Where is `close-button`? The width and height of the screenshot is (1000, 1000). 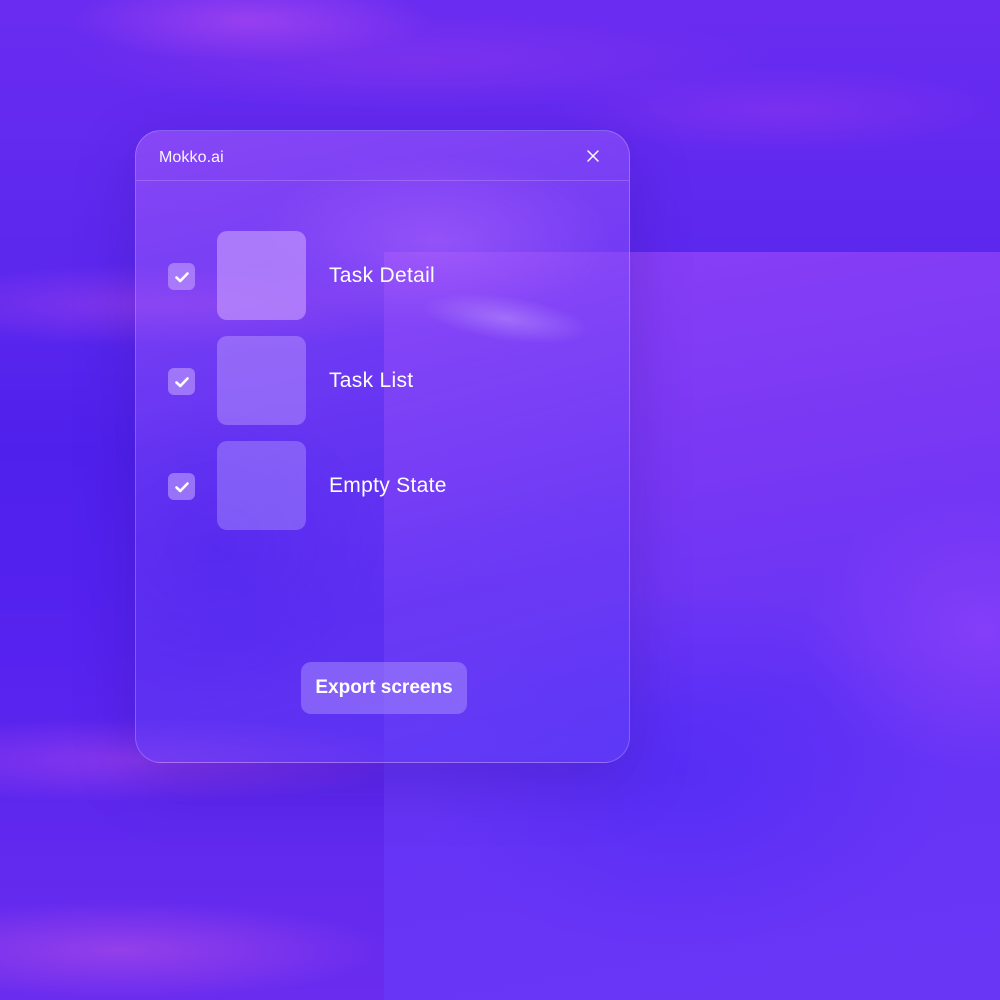 close-button is located at coordinates (593, 156).